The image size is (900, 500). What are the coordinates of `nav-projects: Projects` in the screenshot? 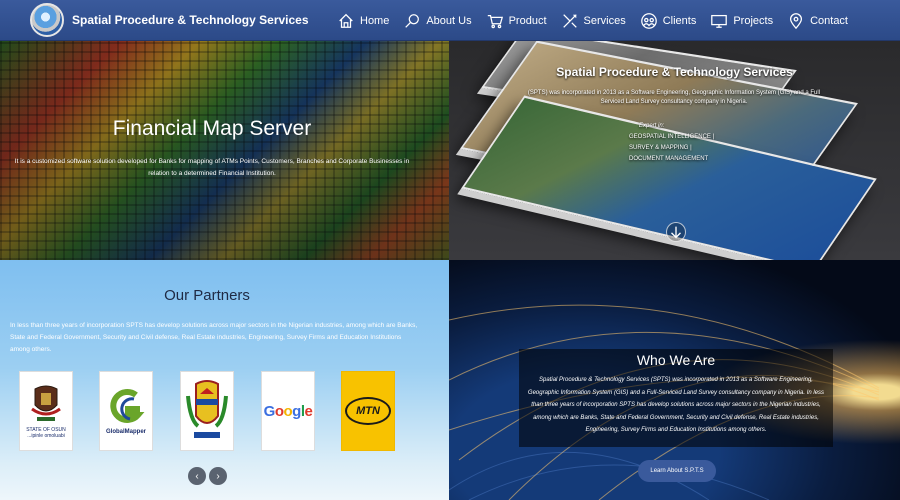 It's located at (741, 21).